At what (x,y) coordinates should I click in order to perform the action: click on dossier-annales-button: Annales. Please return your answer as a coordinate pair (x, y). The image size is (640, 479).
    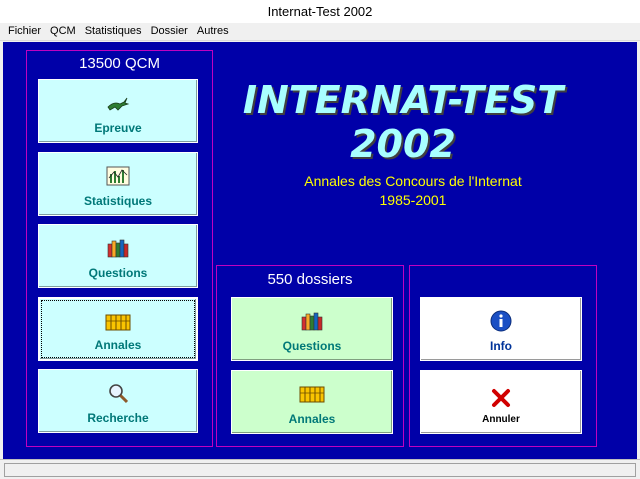
    Looking at the image, I should click on (312, 402).